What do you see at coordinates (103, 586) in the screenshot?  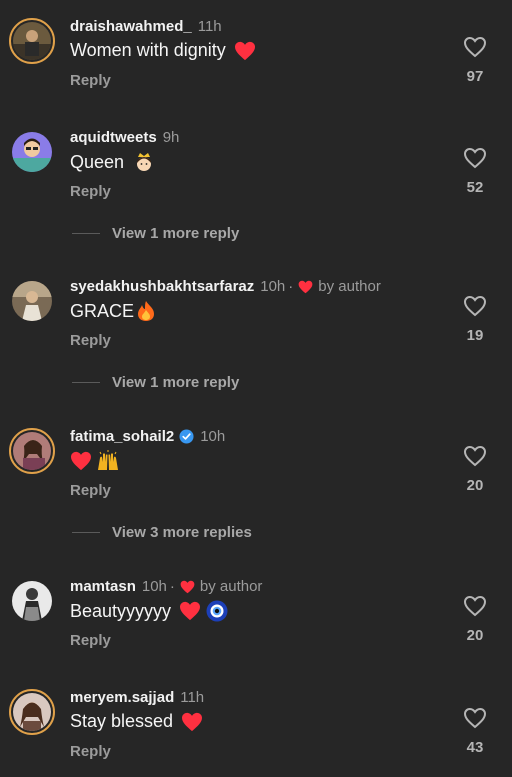 I see `username: mamtasn` at bounding box center [103, 586].